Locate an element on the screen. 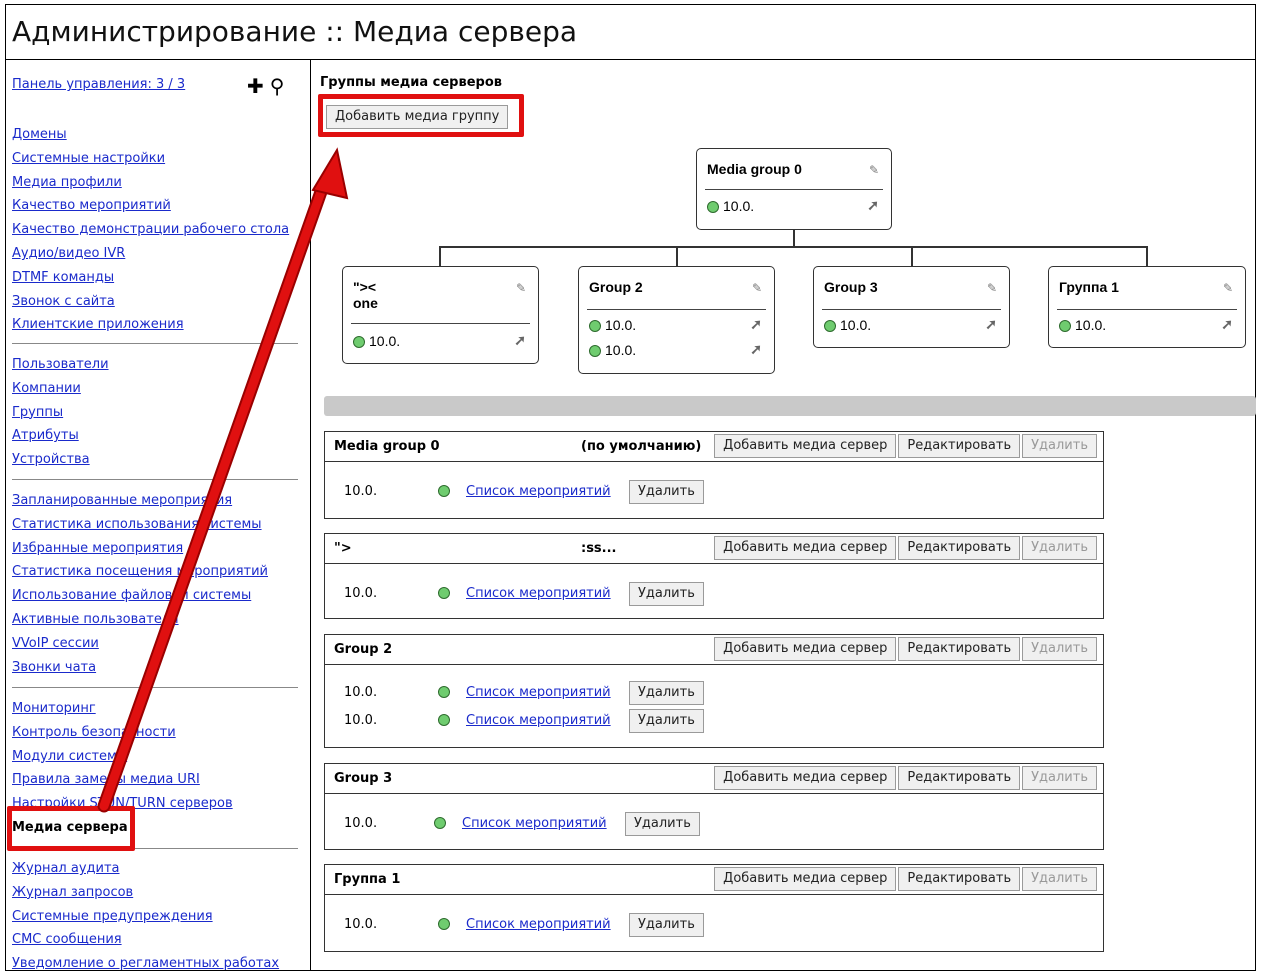 This screenshot has height=971, width=1264. tree-node-child: Group 2 ✎ 10.0. ➚ 10.0. ➚ is located at coordinates (676, 320).